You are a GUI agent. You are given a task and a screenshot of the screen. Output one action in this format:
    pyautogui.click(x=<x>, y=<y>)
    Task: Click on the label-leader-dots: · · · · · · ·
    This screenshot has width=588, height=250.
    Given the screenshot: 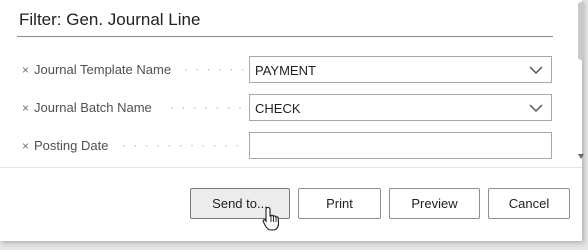 What is the action you would take?
    pyautogui.click(x=214, y=69)
    